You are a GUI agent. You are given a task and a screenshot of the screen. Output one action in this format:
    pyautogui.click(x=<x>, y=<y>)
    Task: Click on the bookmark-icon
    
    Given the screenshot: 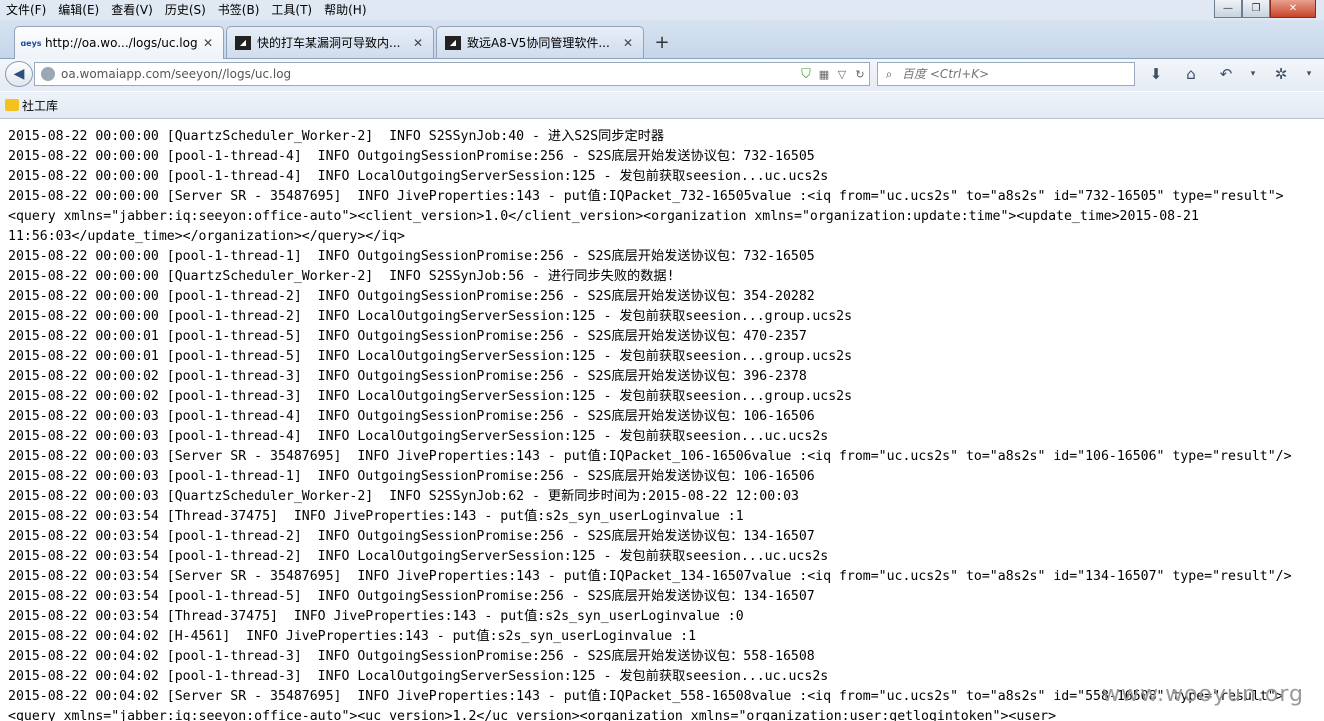 What is the action you would take?
    pyautogui.click(x=12, y=105)
    